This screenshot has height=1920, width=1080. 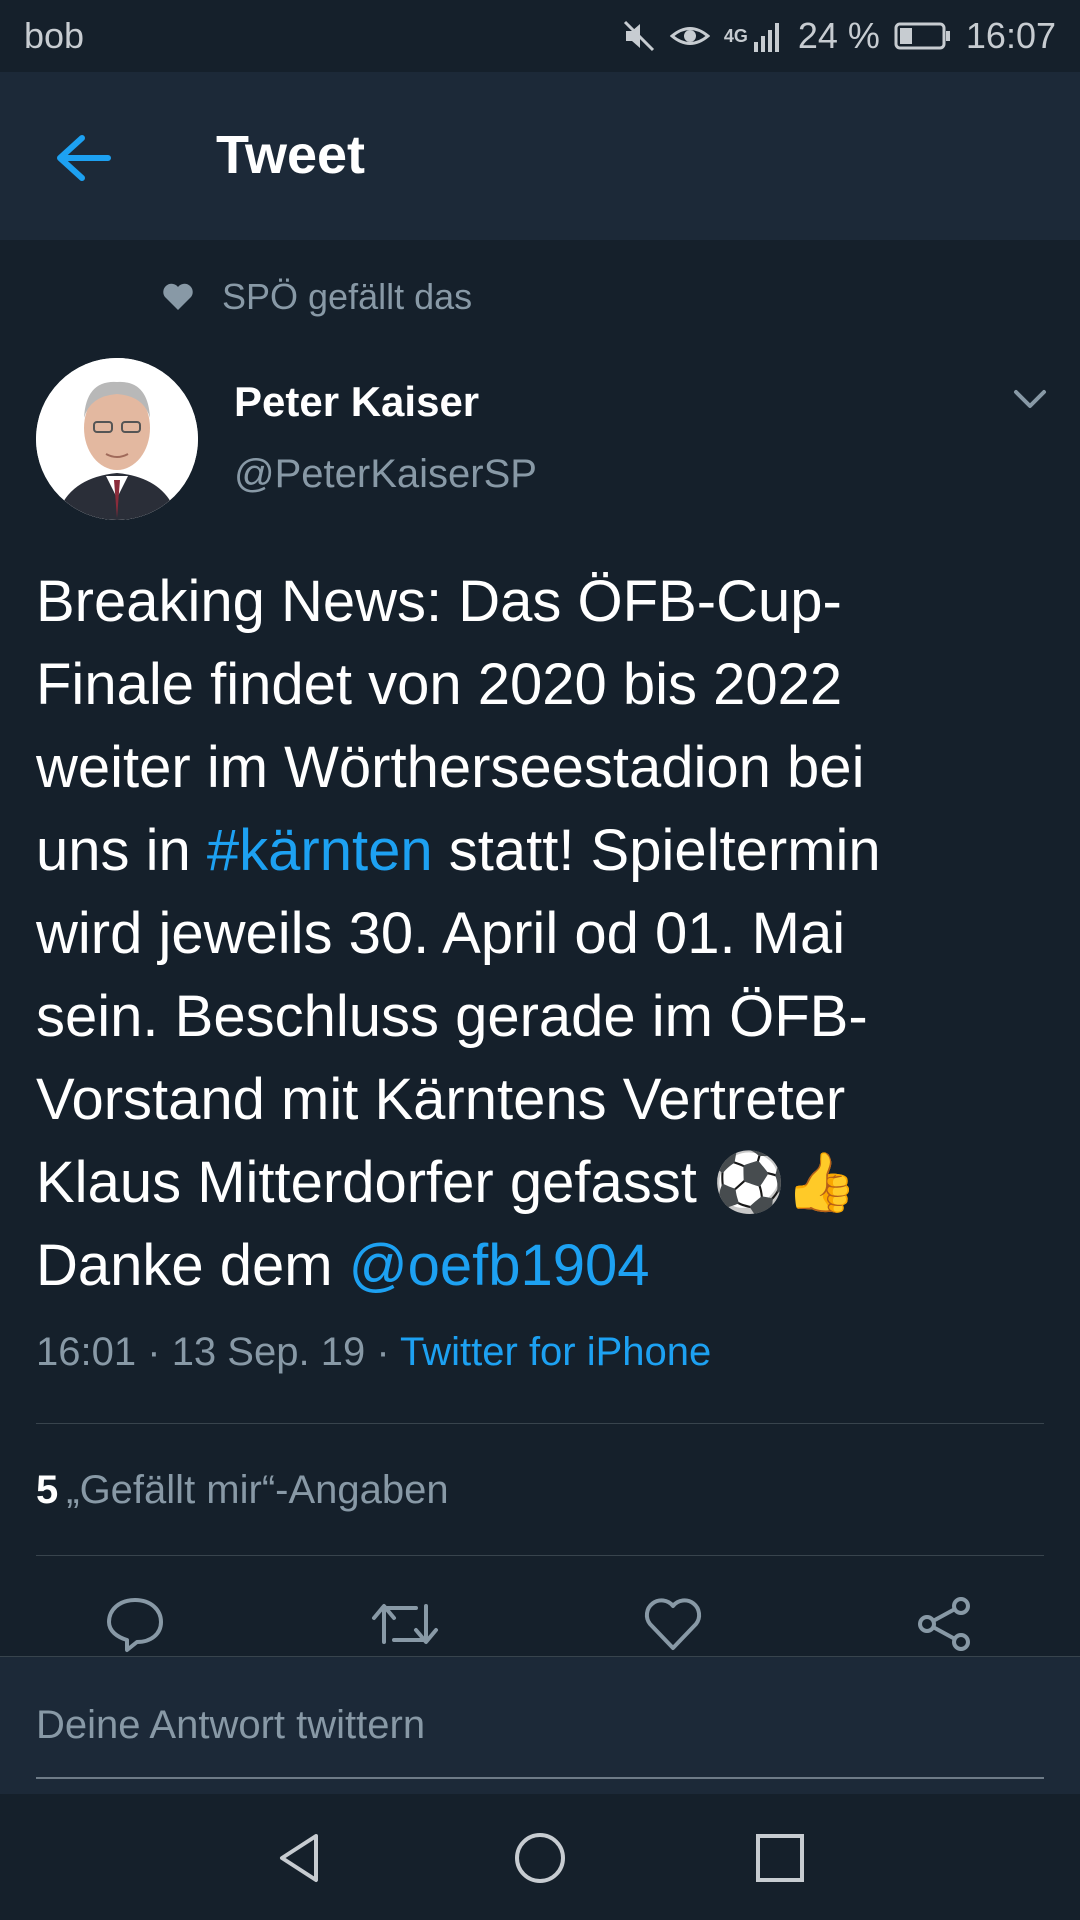 I want to click on network-label: 4G, so click(x=735, y=35).